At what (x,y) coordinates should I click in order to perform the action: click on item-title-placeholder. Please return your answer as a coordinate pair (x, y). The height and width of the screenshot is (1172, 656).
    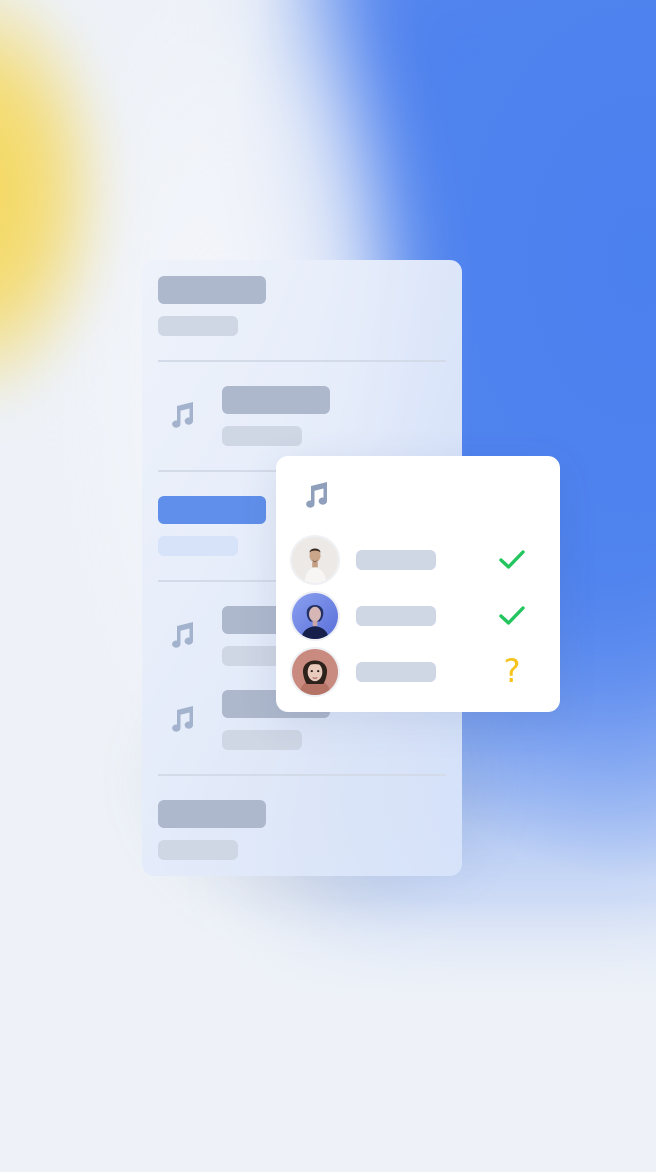
    Looking at the image, I should click on (276, 400).